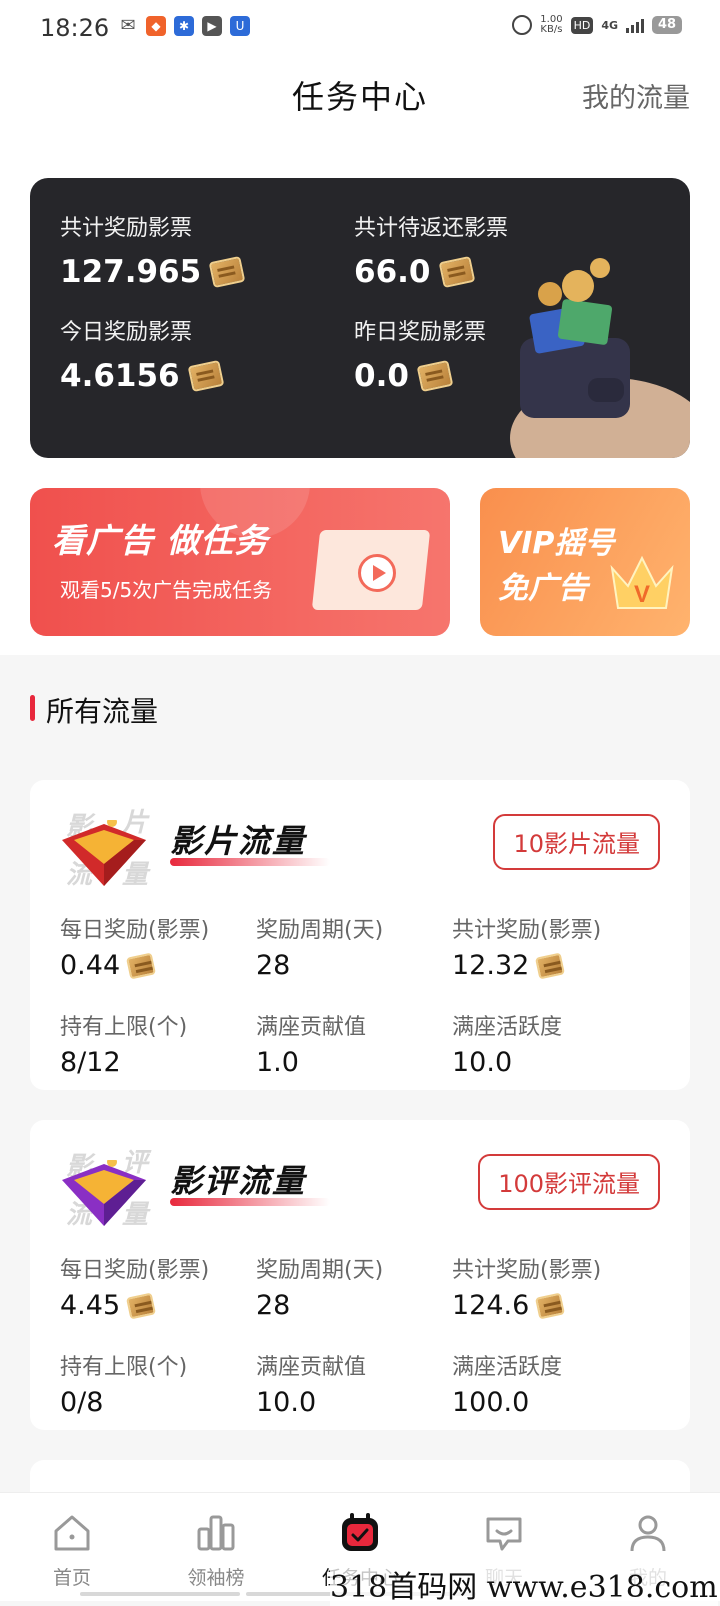 Image resolution: width=720 pixels, height=1606 pixels. Describe the element at coordinates (90, 965) in the screenshot. I see `stat-value: 0.44` at that location.